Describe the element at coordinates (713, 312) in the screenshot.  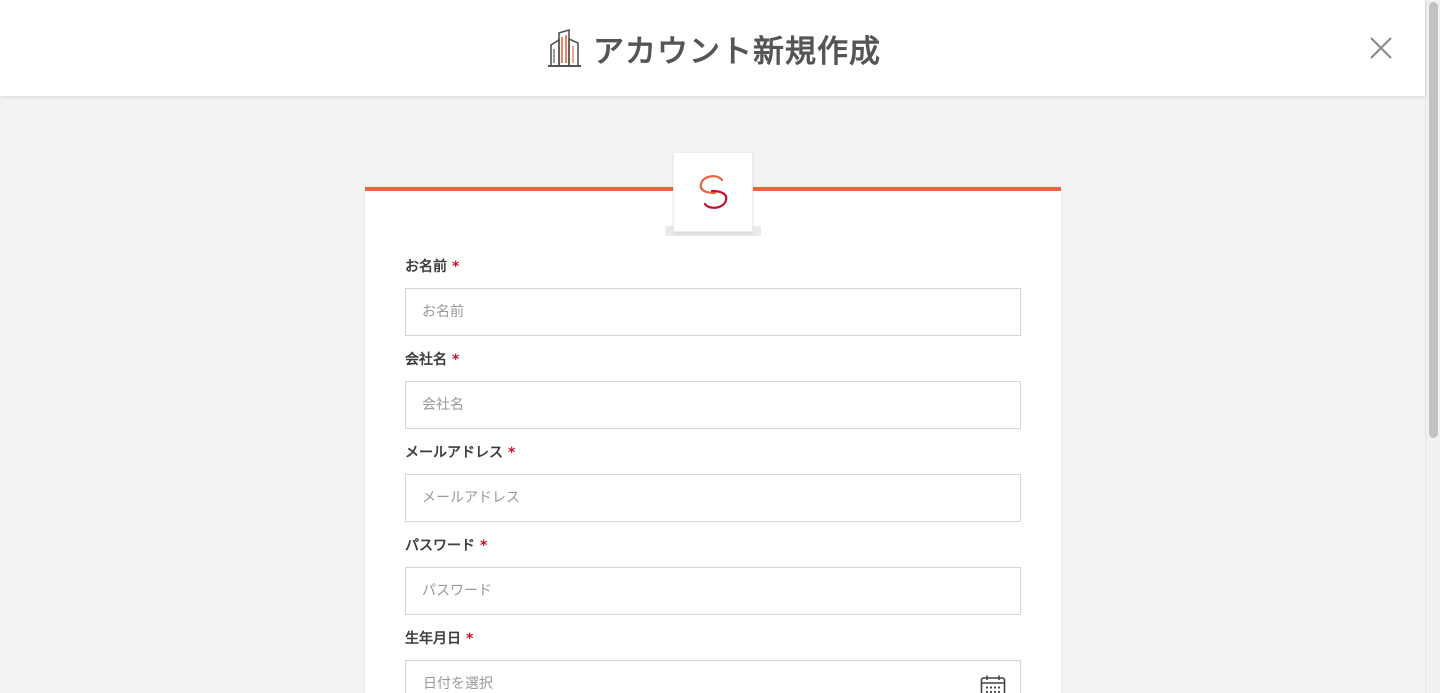
I see `name-input` at that location.